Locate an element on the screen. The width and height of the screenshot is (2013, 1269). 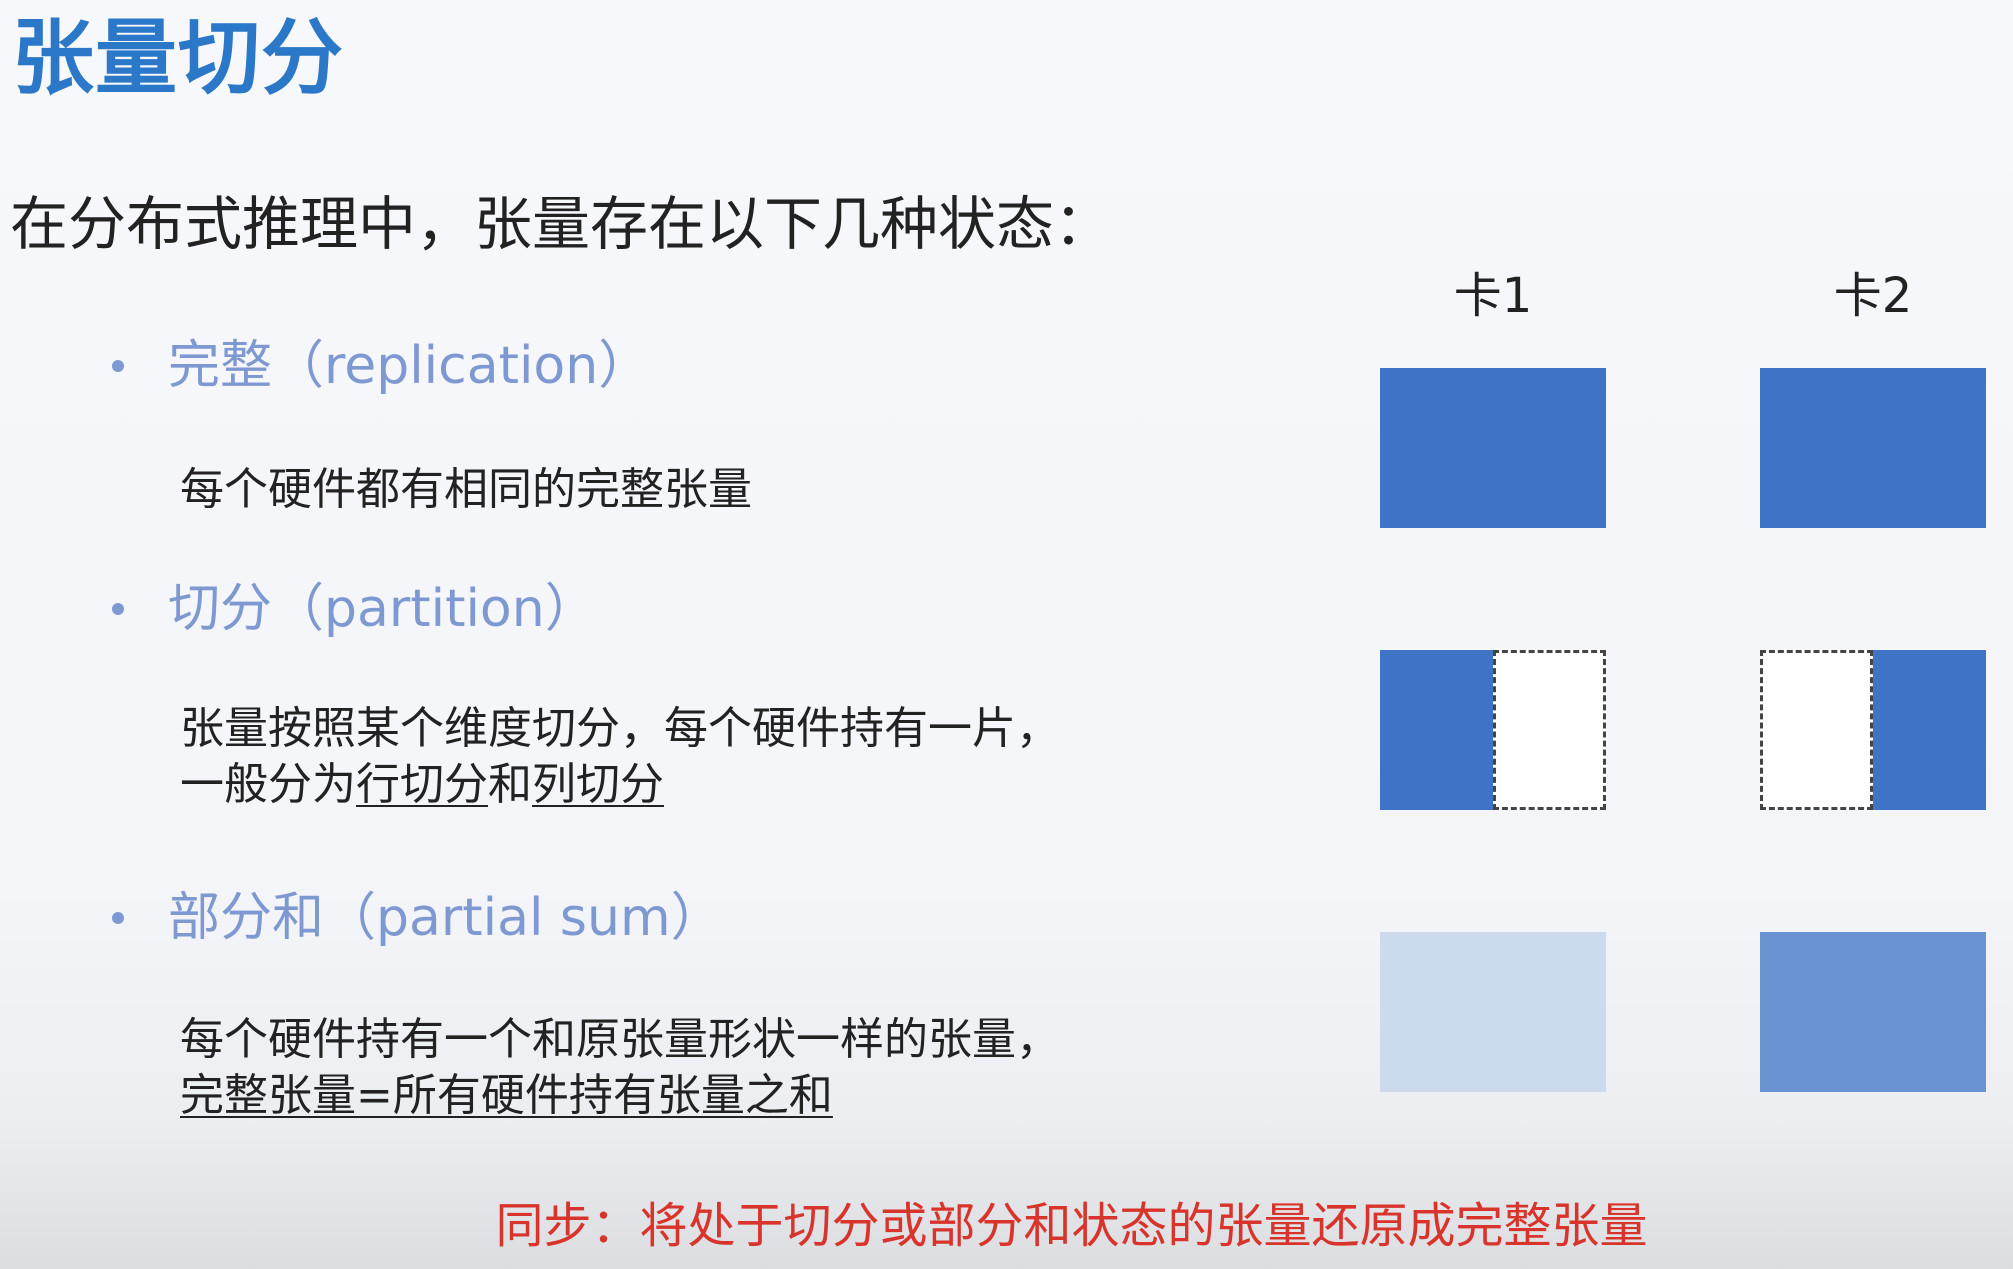
row-partition-term: 行切分 is located at coordinates (422, 784).